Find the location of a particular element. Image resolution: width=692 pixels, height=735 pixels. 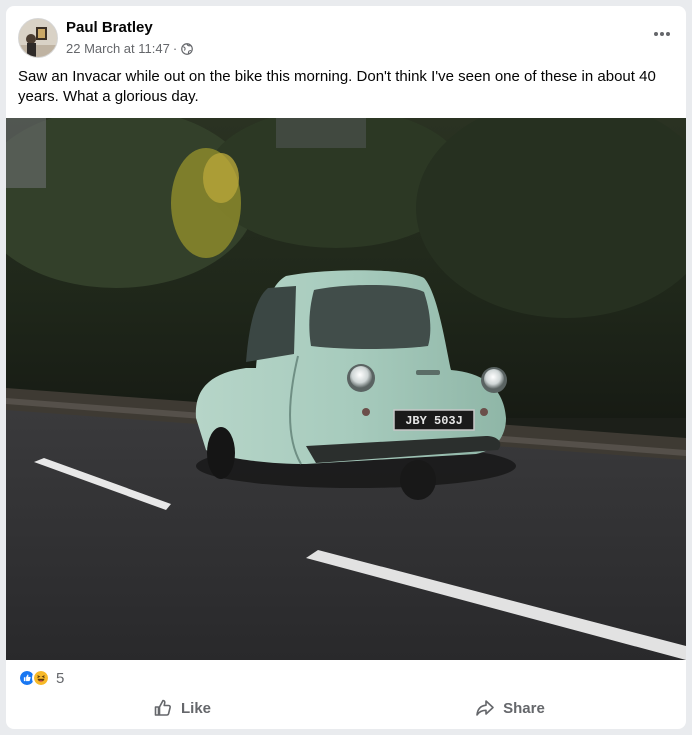

post-actions: Like Share is located at coordinates (346, 708).